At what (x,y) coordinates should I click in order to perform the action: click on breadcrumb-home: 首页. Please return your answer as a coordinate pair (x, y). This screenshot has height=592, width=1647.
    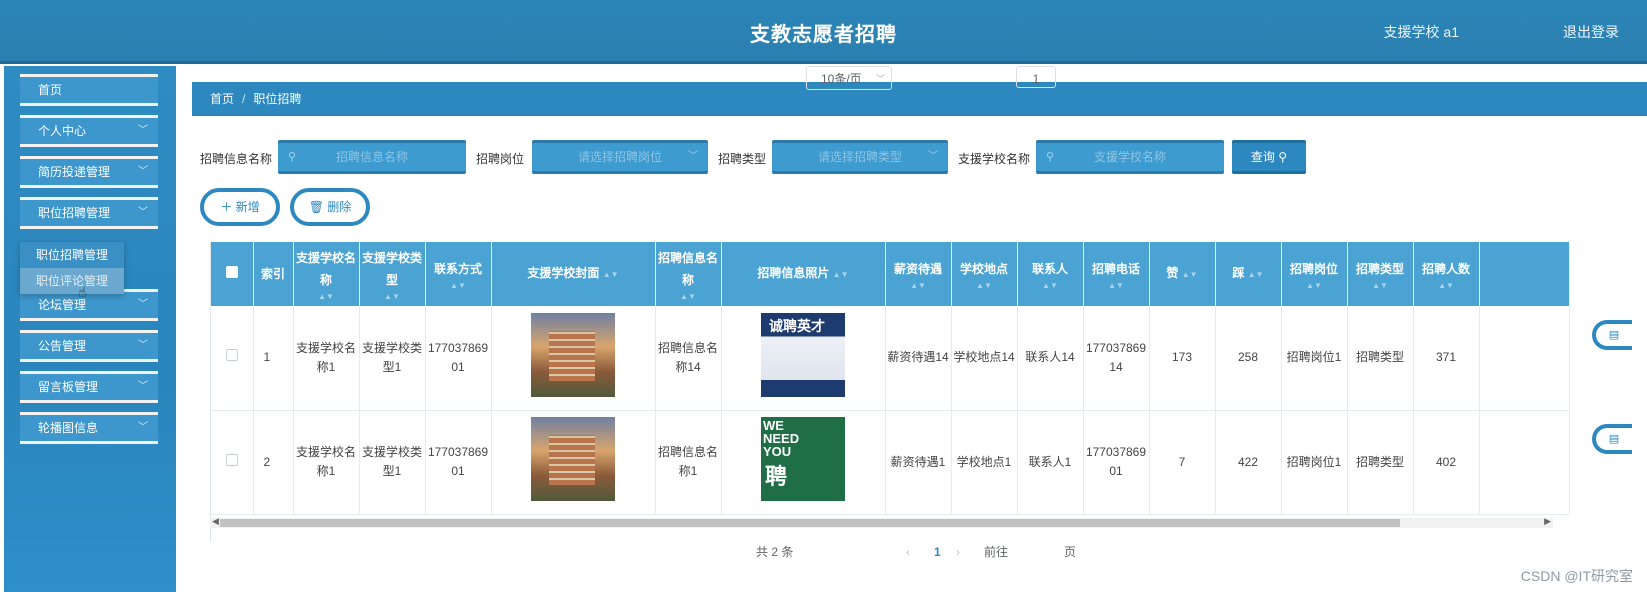
    Looking at the image, I should click on (222, 99).